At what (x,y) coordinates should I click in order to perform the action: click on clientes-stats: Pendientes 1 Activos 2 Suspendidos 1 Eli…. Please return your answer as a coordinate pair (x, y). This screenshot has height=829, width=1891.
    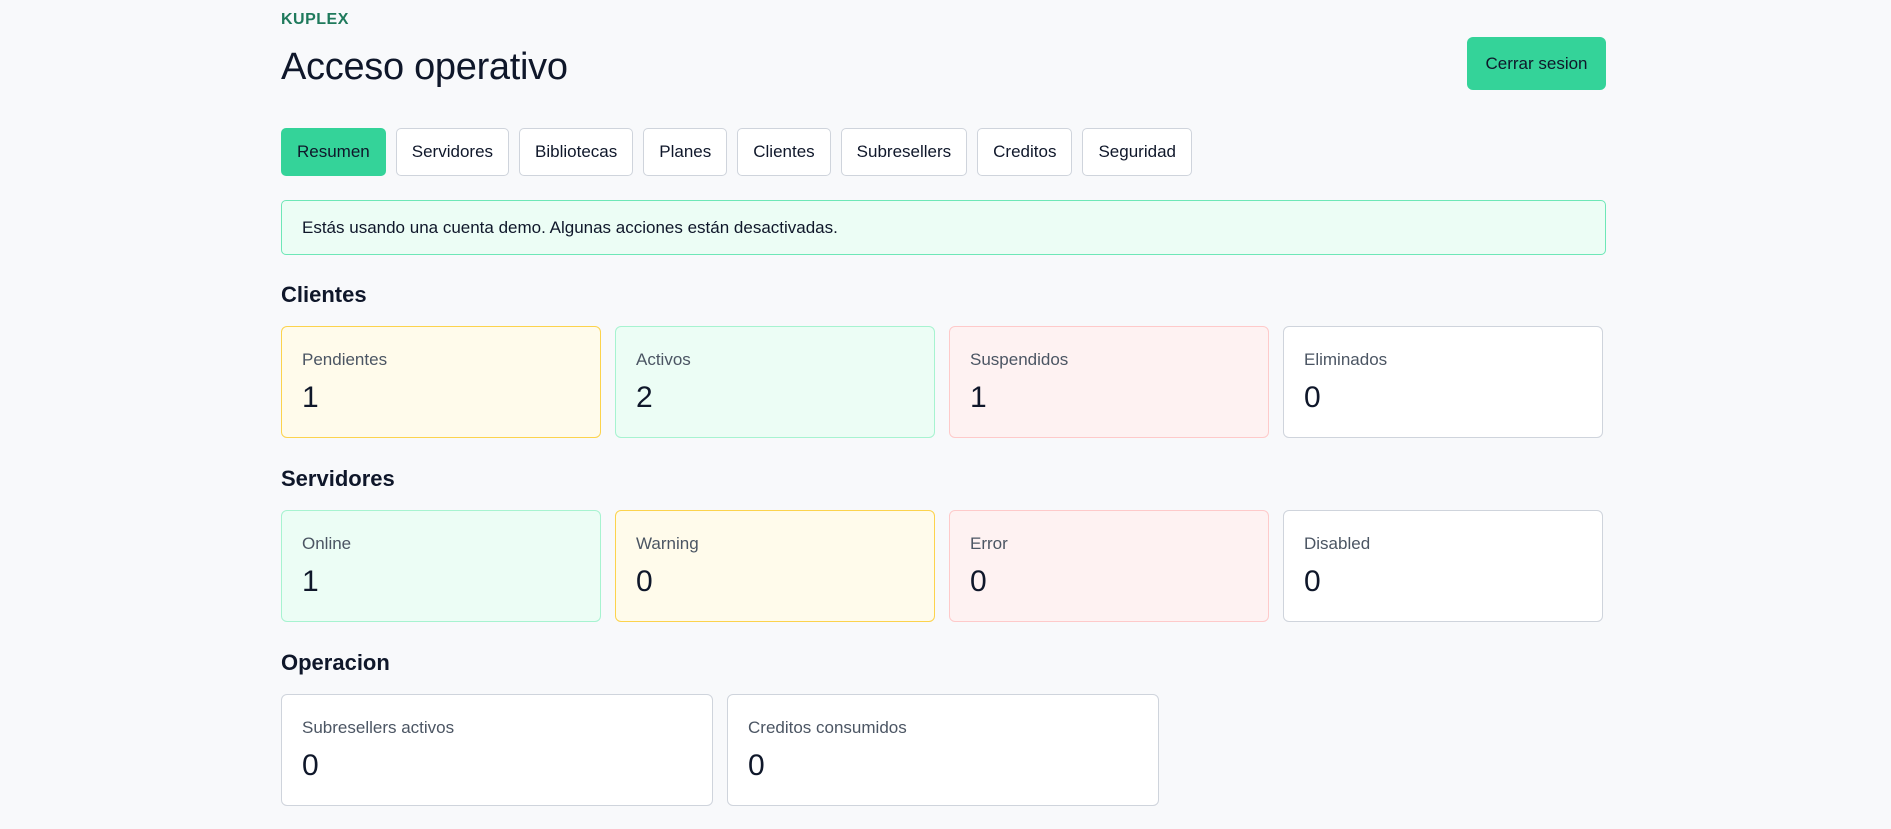
    Looking at the image, I should click on (942, 382).